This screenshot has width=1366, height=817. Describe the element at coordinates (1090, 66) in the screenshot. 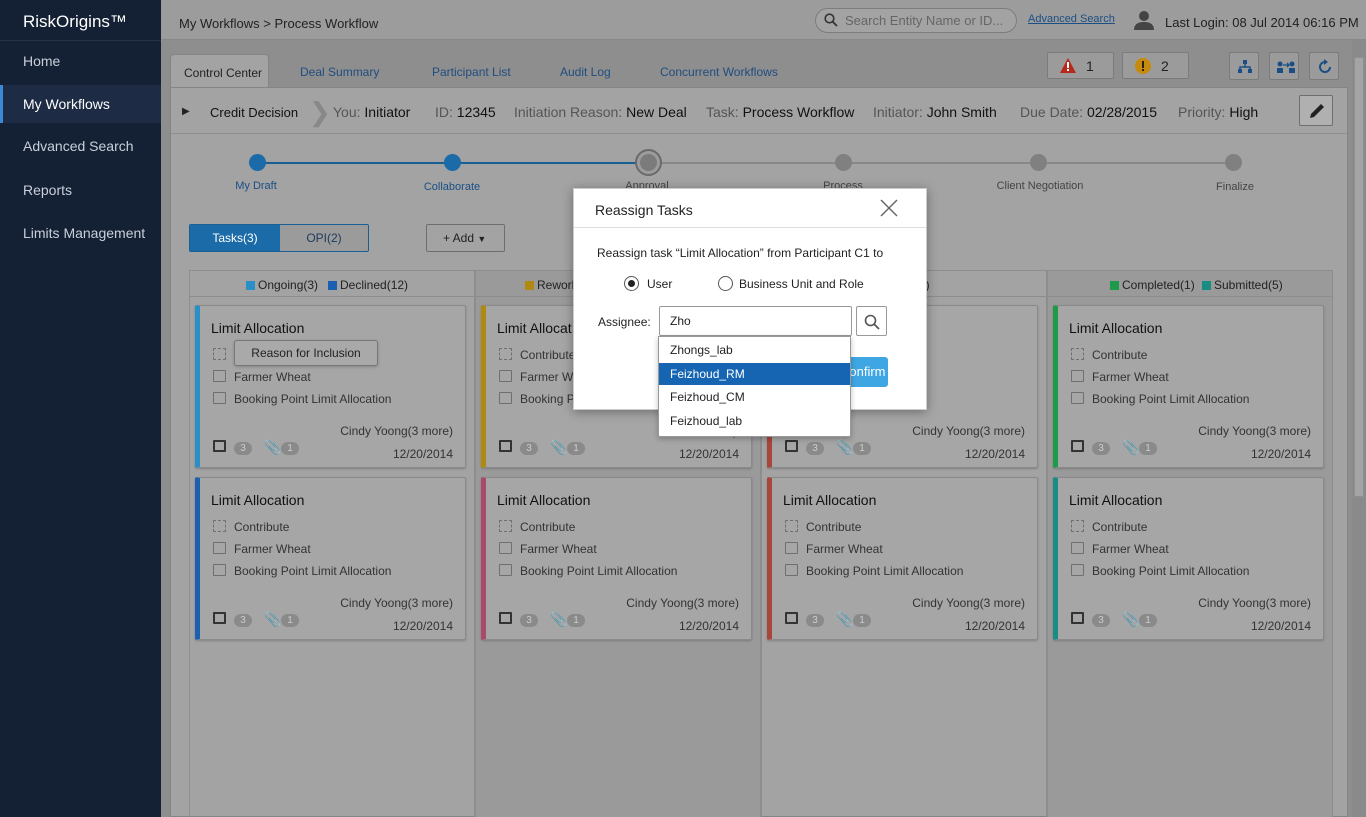

I see `error-count: 1` at that location.